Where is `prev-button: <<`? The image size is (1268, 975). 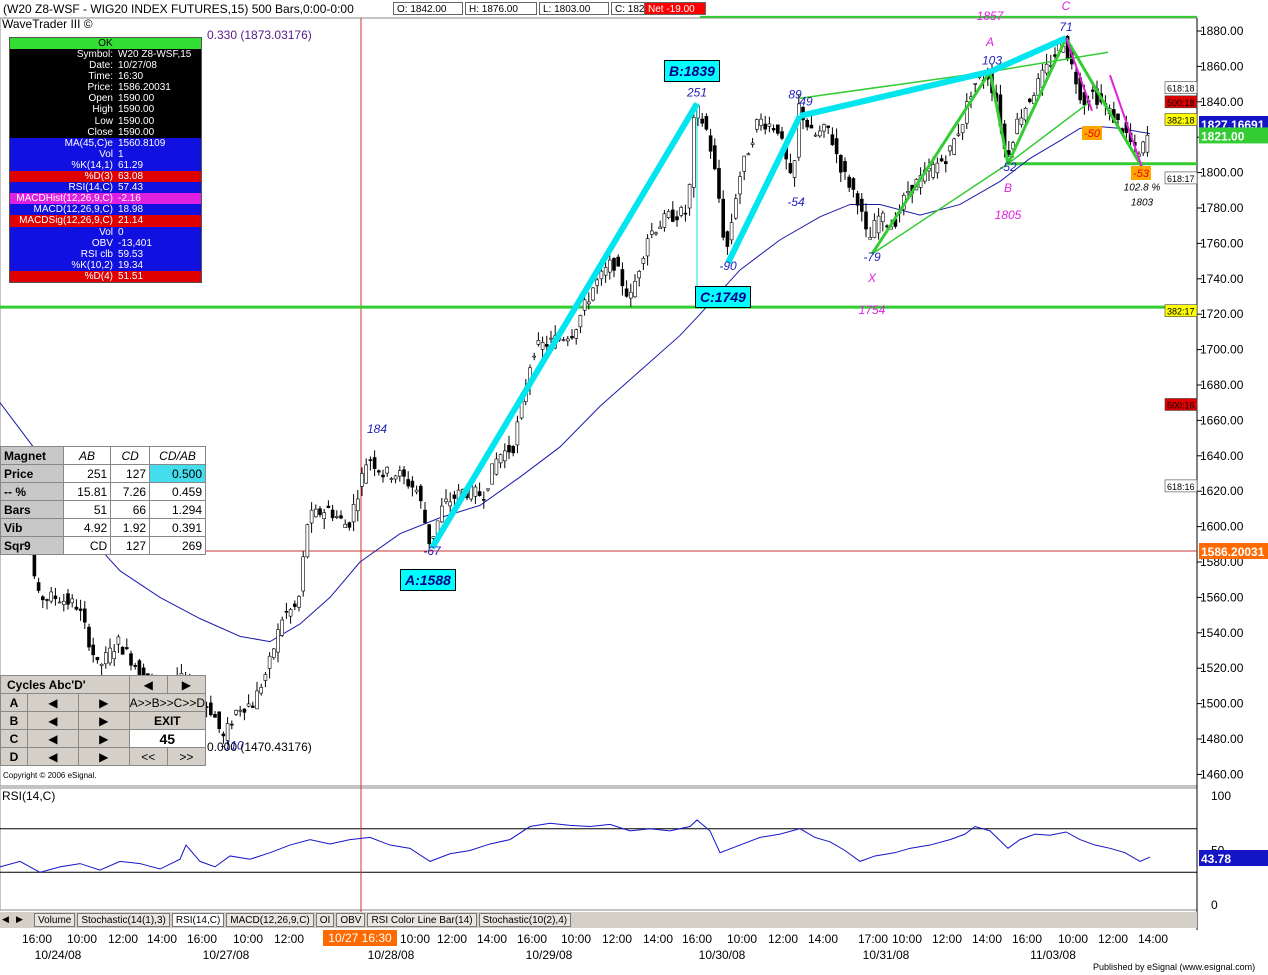 prev-button: << is located at coordinates (148, 756).